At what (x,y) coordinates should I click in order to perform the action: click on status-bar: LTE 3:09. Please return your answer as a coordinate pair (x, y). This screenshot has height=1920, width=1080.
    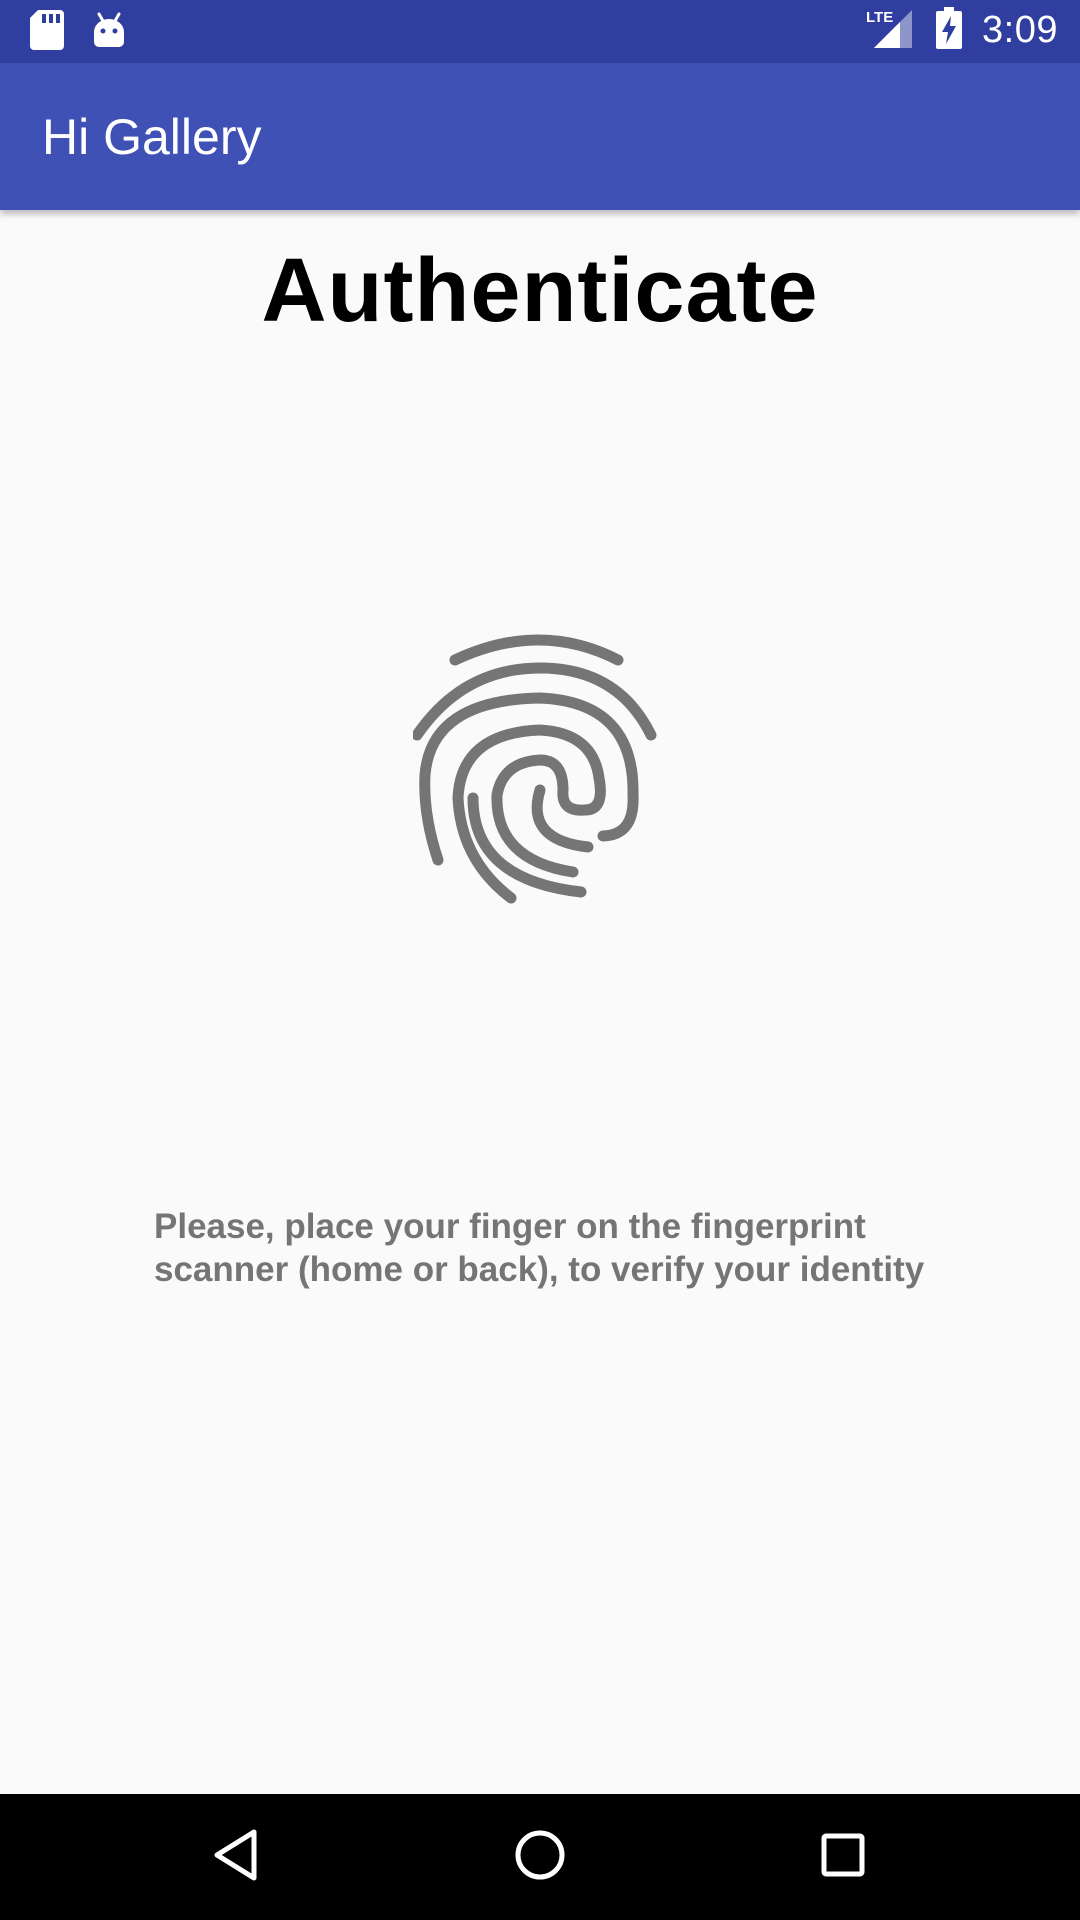
    Looking at the image, I should click on (540, 31).